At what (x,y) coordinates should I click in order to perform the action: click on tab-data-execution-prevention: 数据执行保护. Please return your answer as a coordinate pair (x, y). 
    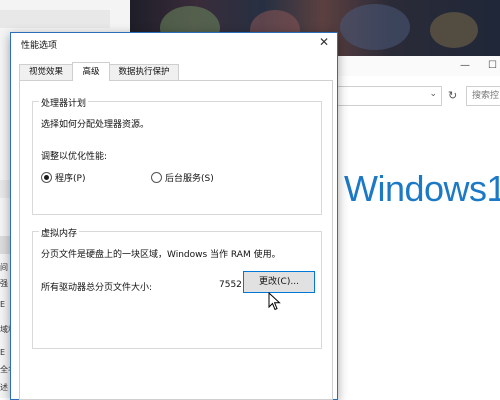
    Looking at the image, I should click on (144, 72).